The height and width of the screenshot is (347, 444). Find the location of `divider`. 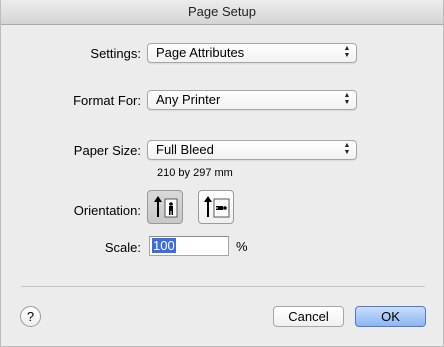

divider is located at coordinates (223, 286).